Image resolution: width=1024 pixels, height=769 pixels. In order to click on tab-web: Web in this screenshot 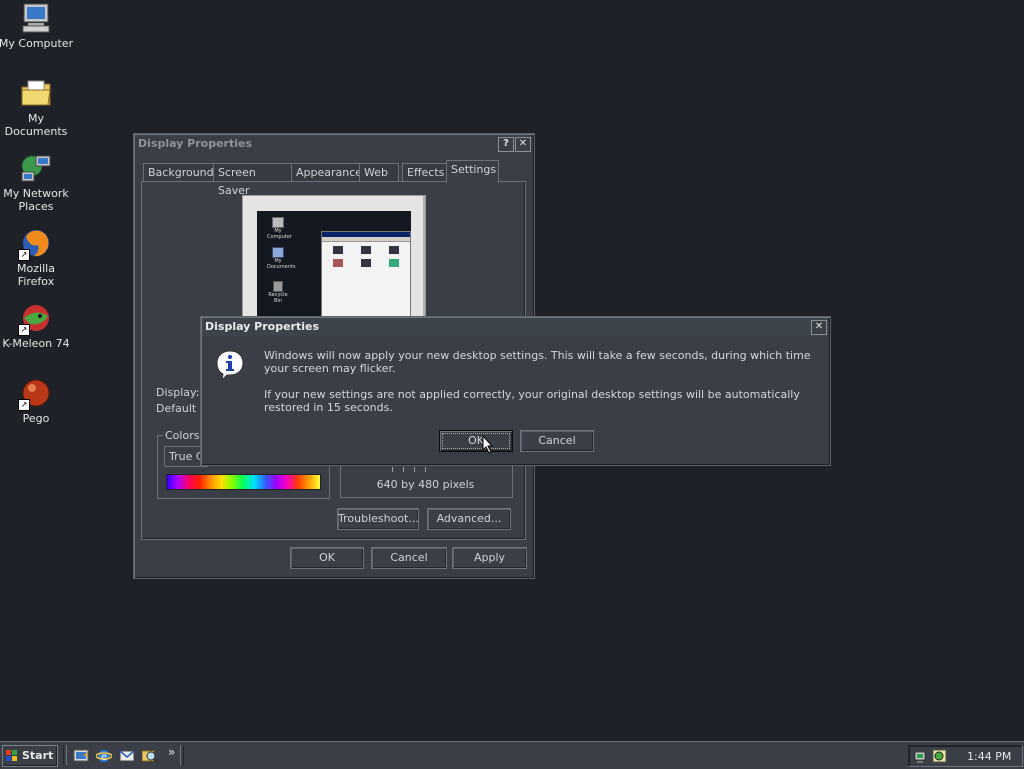, I will do `click(379, 172)`.